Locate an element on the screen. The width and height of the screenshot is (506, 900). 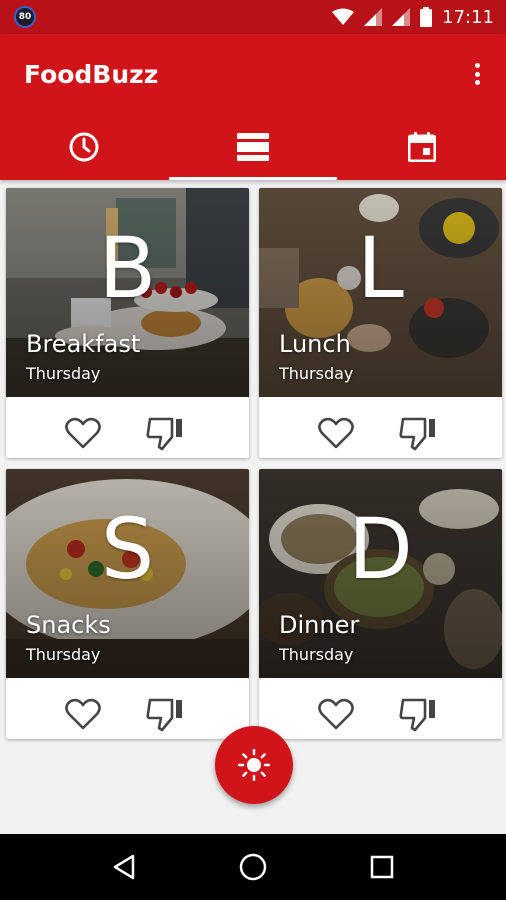
app-title: FoodBuzz is located at coordinates (91, 74).